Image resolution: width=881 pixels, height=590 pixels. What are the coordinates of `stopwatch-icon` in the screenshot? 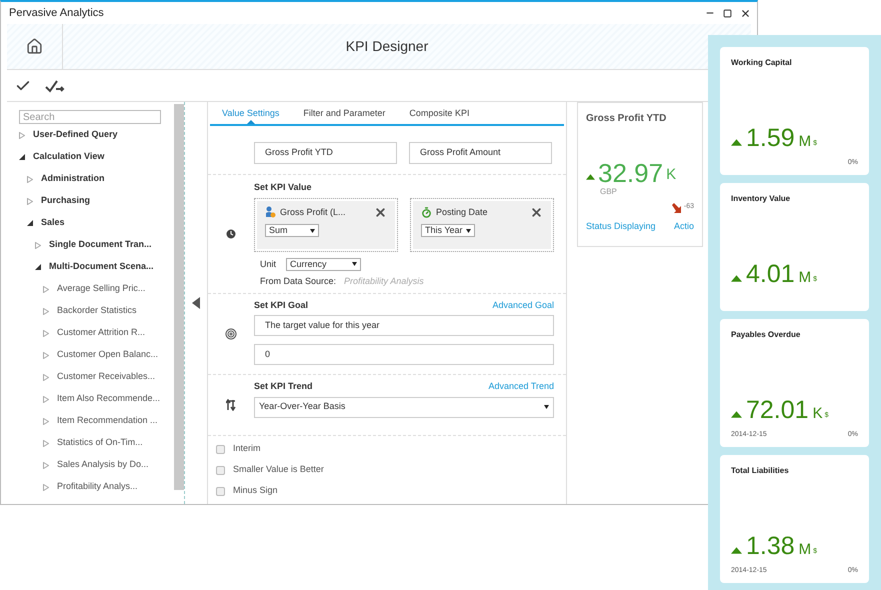 It's located at (426, 212).